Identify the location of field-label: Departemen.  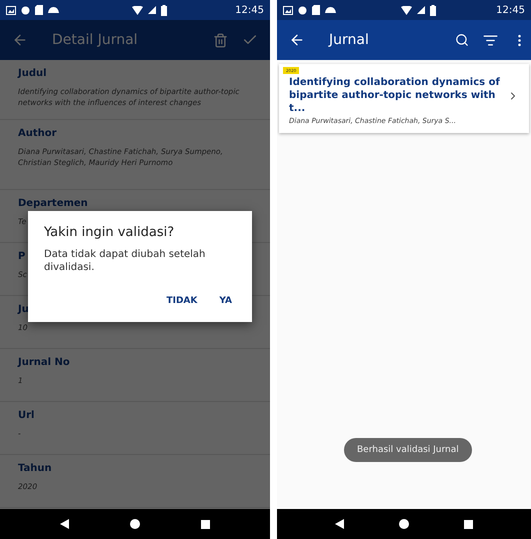
(53, 203).